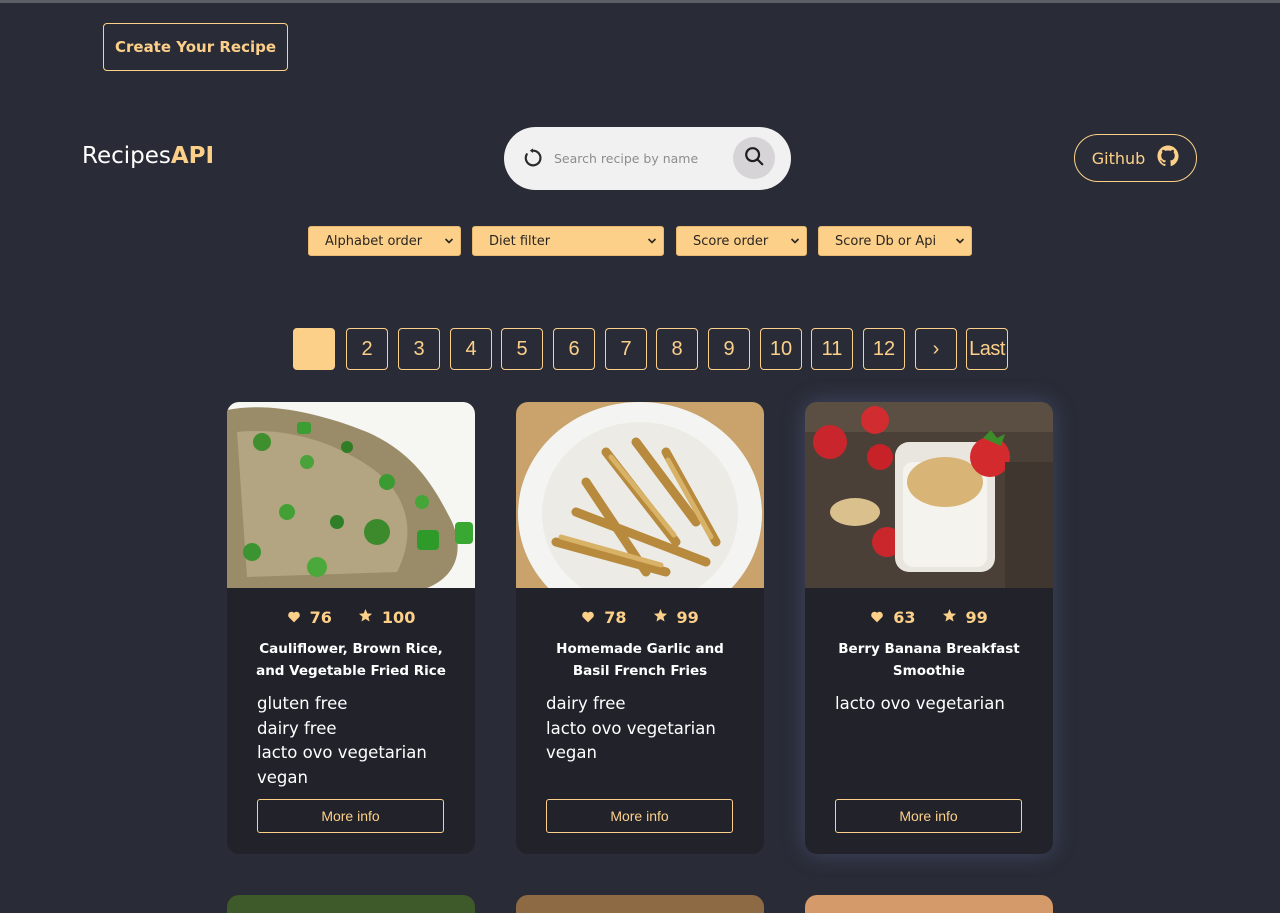  I want to click on search-button, so click(754, 158).